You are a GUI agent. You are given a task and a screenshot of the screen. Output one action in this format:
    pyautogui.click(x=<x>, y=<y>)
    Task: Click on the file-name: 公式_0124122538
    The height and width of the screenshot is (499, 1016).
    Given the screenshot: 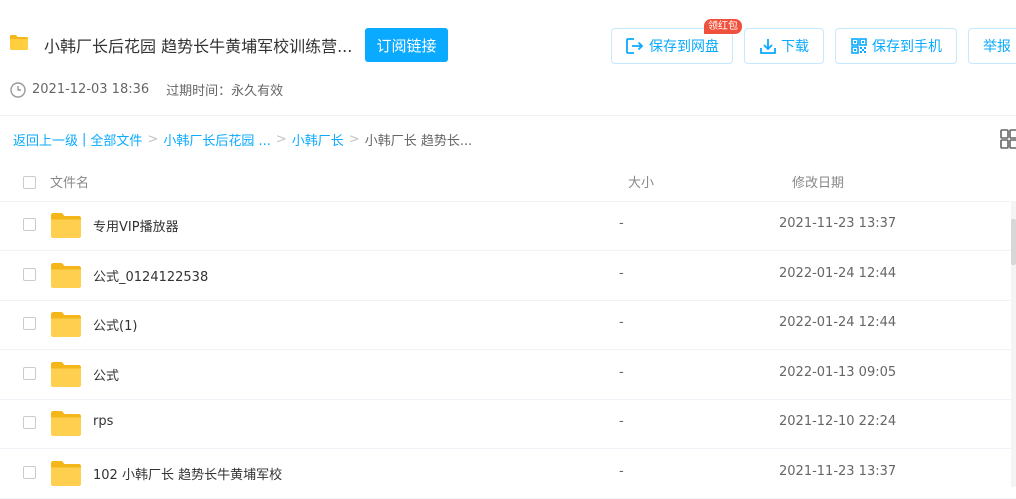 What is the action you would take?
    pyautogui.click(x=150, y=275)
    